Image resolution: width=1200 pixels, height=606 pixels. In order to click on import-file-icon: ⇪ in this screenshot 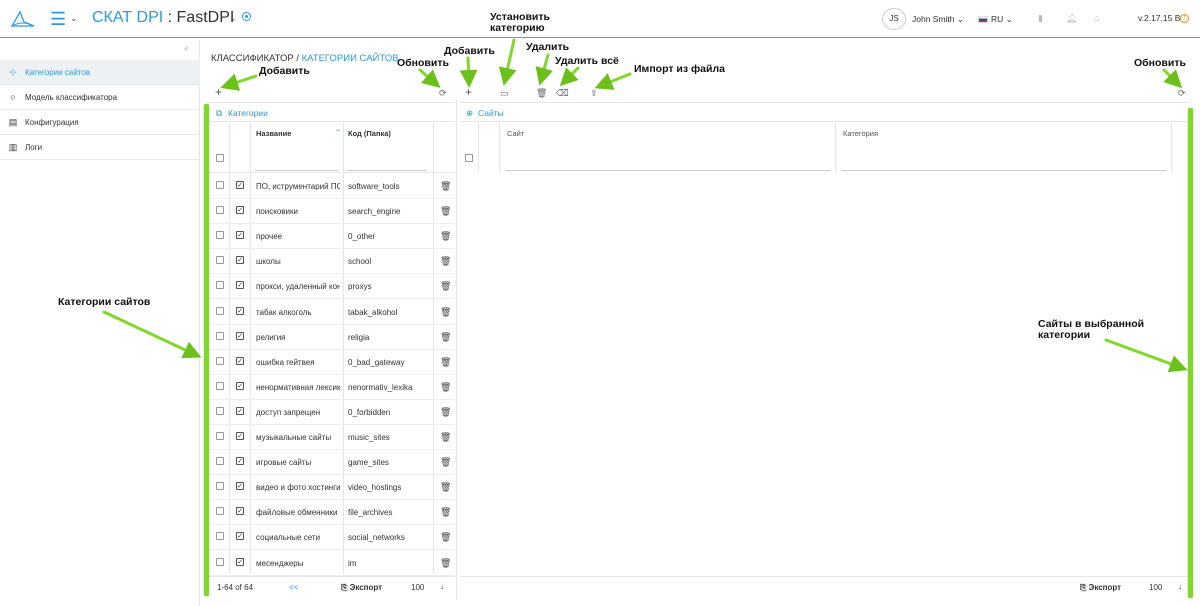, I will do `click(594, 93)`.